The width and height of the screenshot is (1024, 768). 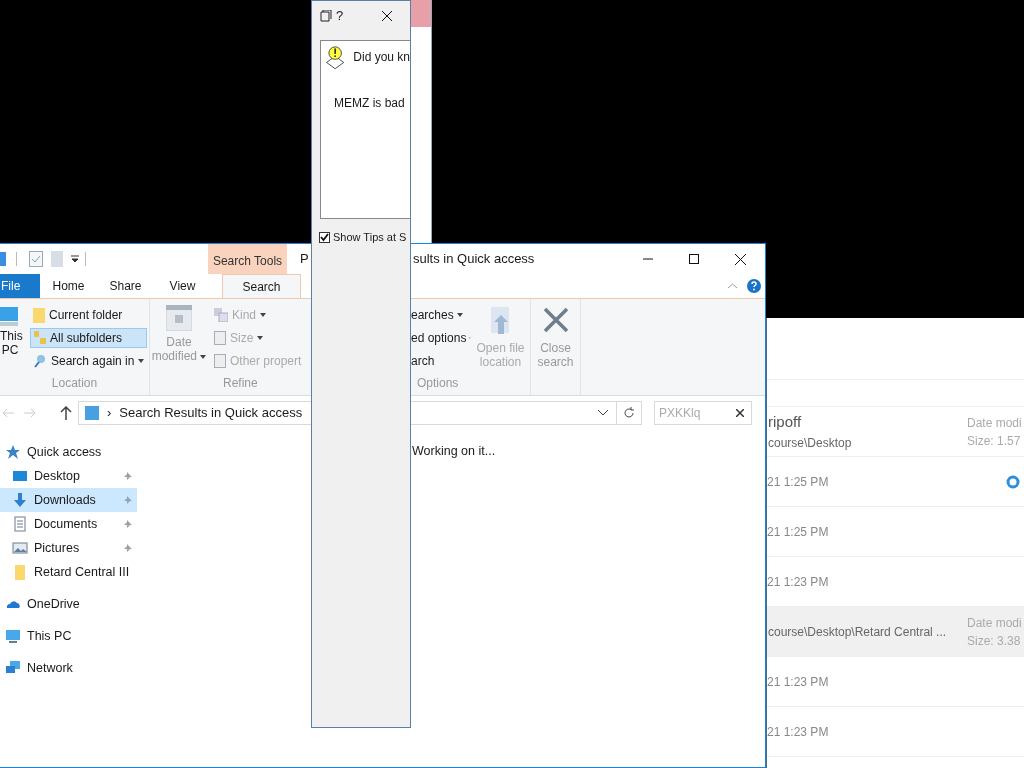 What do you see at coordinates (703, 413) in the screenshot?
I see `search-field: PXKKlq` at bounding box center [703, 413].